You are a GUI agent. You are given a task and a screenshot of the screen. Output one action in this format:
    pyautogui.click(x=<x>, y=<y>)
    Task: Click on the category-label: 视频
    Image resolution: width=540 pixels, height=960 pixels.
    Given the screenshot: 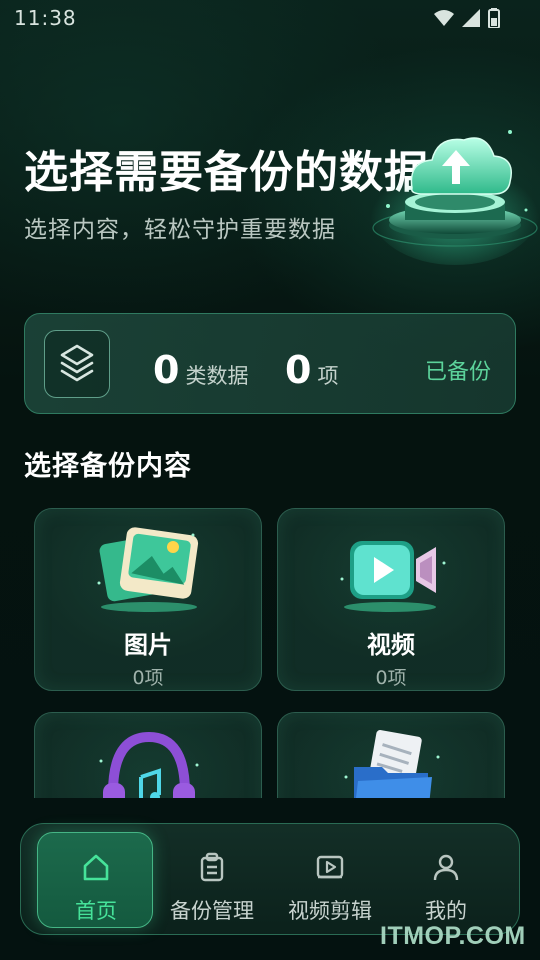 What is the action you would take?
    pyautogui.click(x=391, y=645)
    